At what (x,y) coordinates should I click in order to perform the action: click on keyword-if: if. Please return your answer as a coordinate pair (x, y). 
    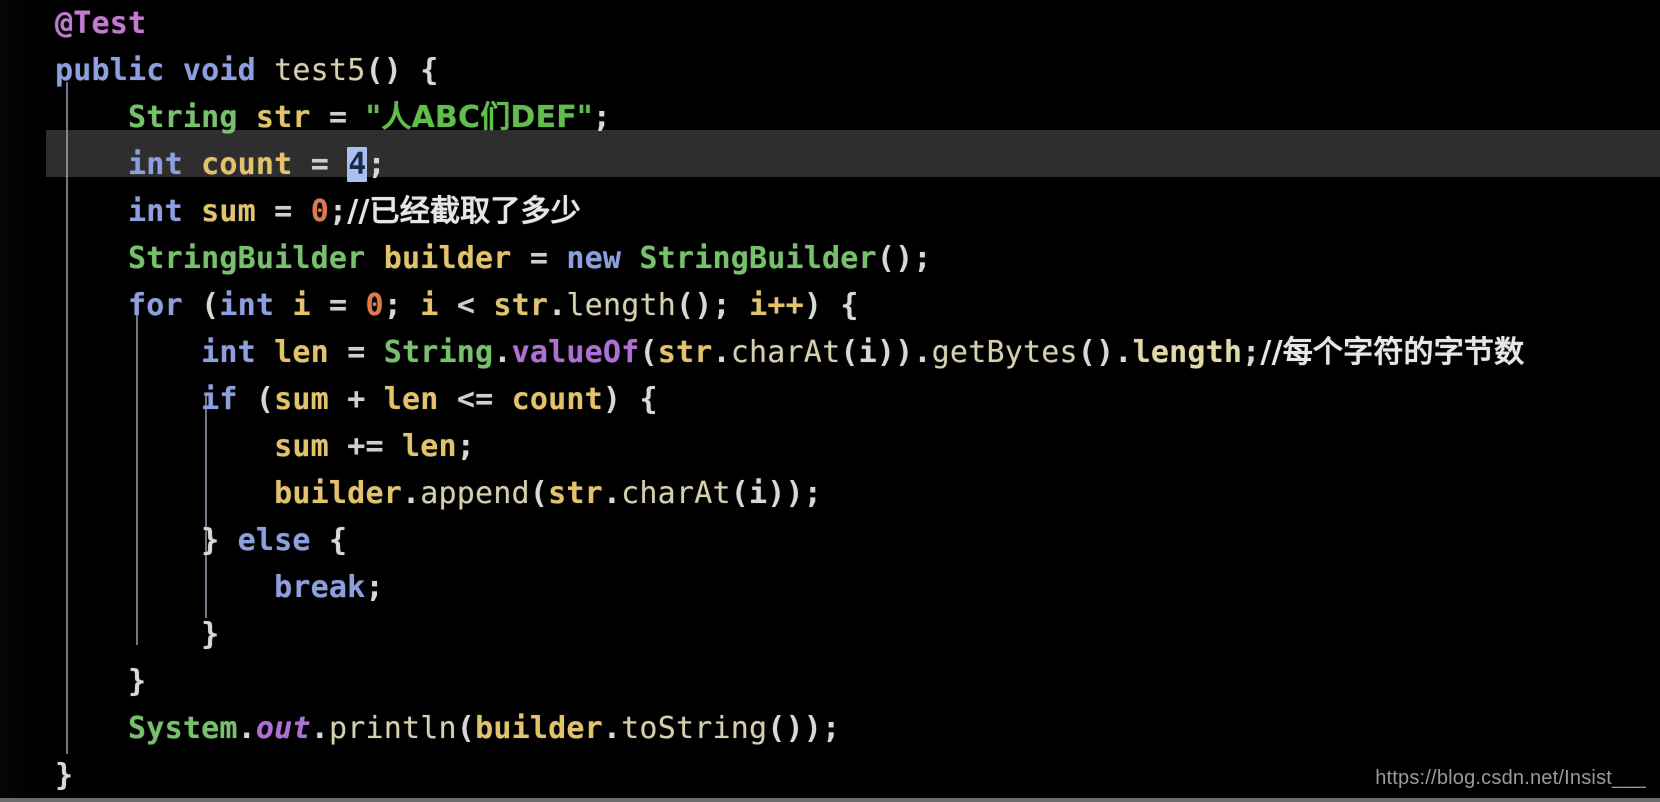
    Looking at the image, I should click on (219, 399).